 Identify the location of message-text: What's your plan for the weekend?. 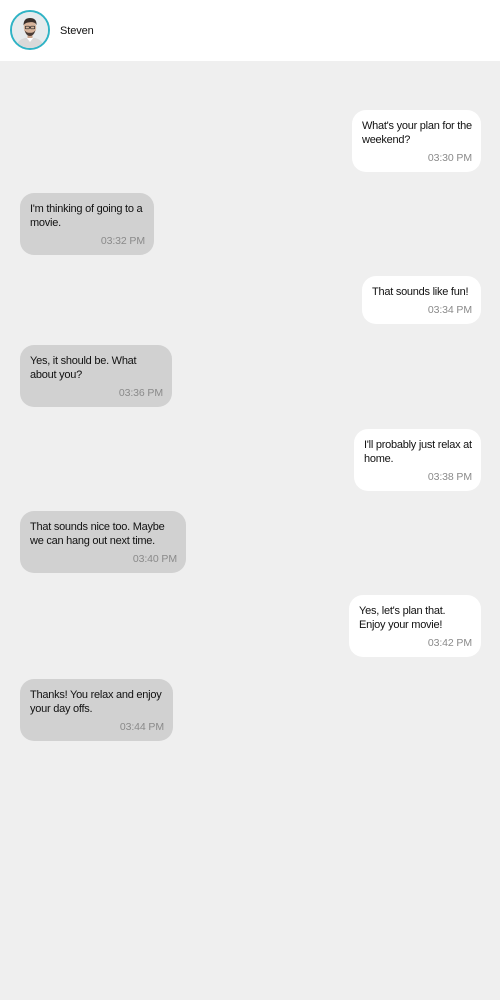
(417, 133).